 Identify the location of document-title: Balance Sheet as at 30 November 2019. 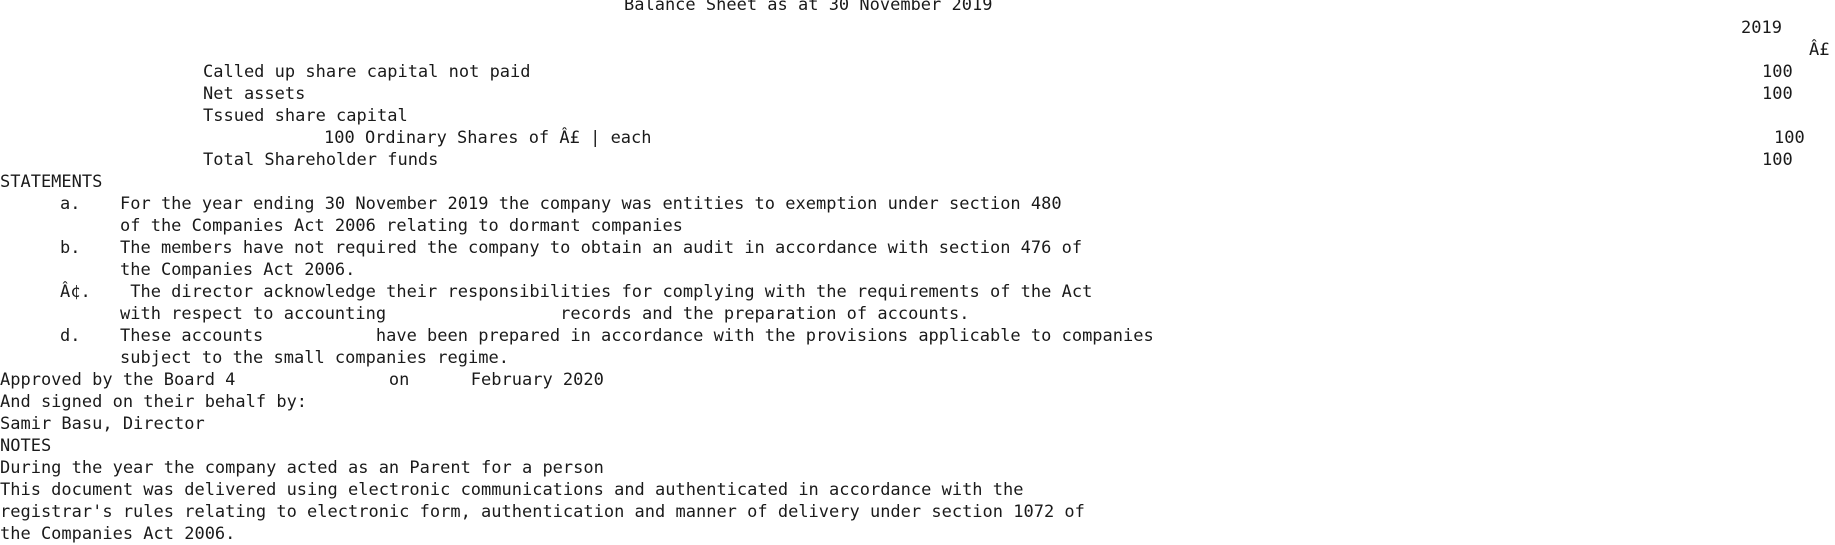
(808, 7).